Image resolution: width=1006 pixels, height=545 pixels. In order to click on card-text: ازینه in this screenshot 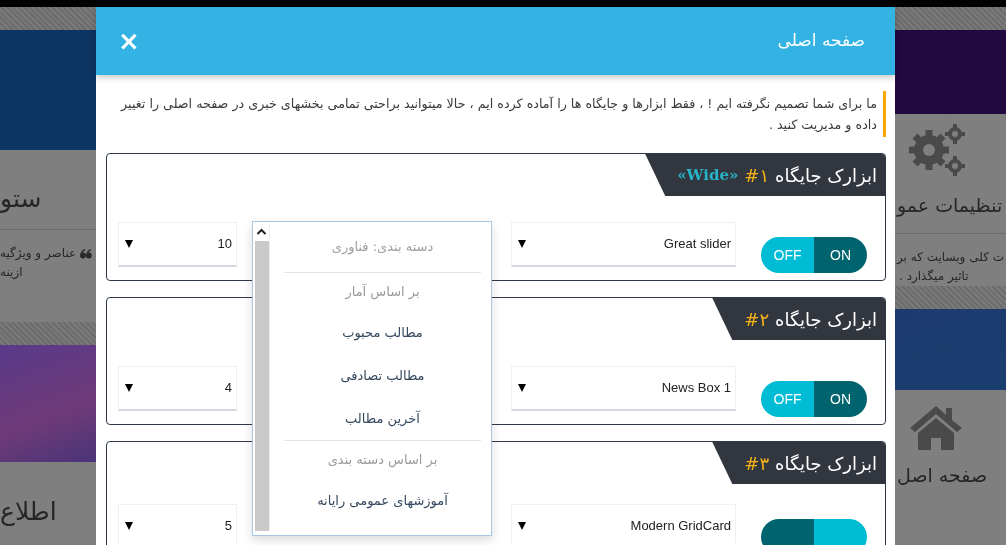, I will do `click(11, 273)`.